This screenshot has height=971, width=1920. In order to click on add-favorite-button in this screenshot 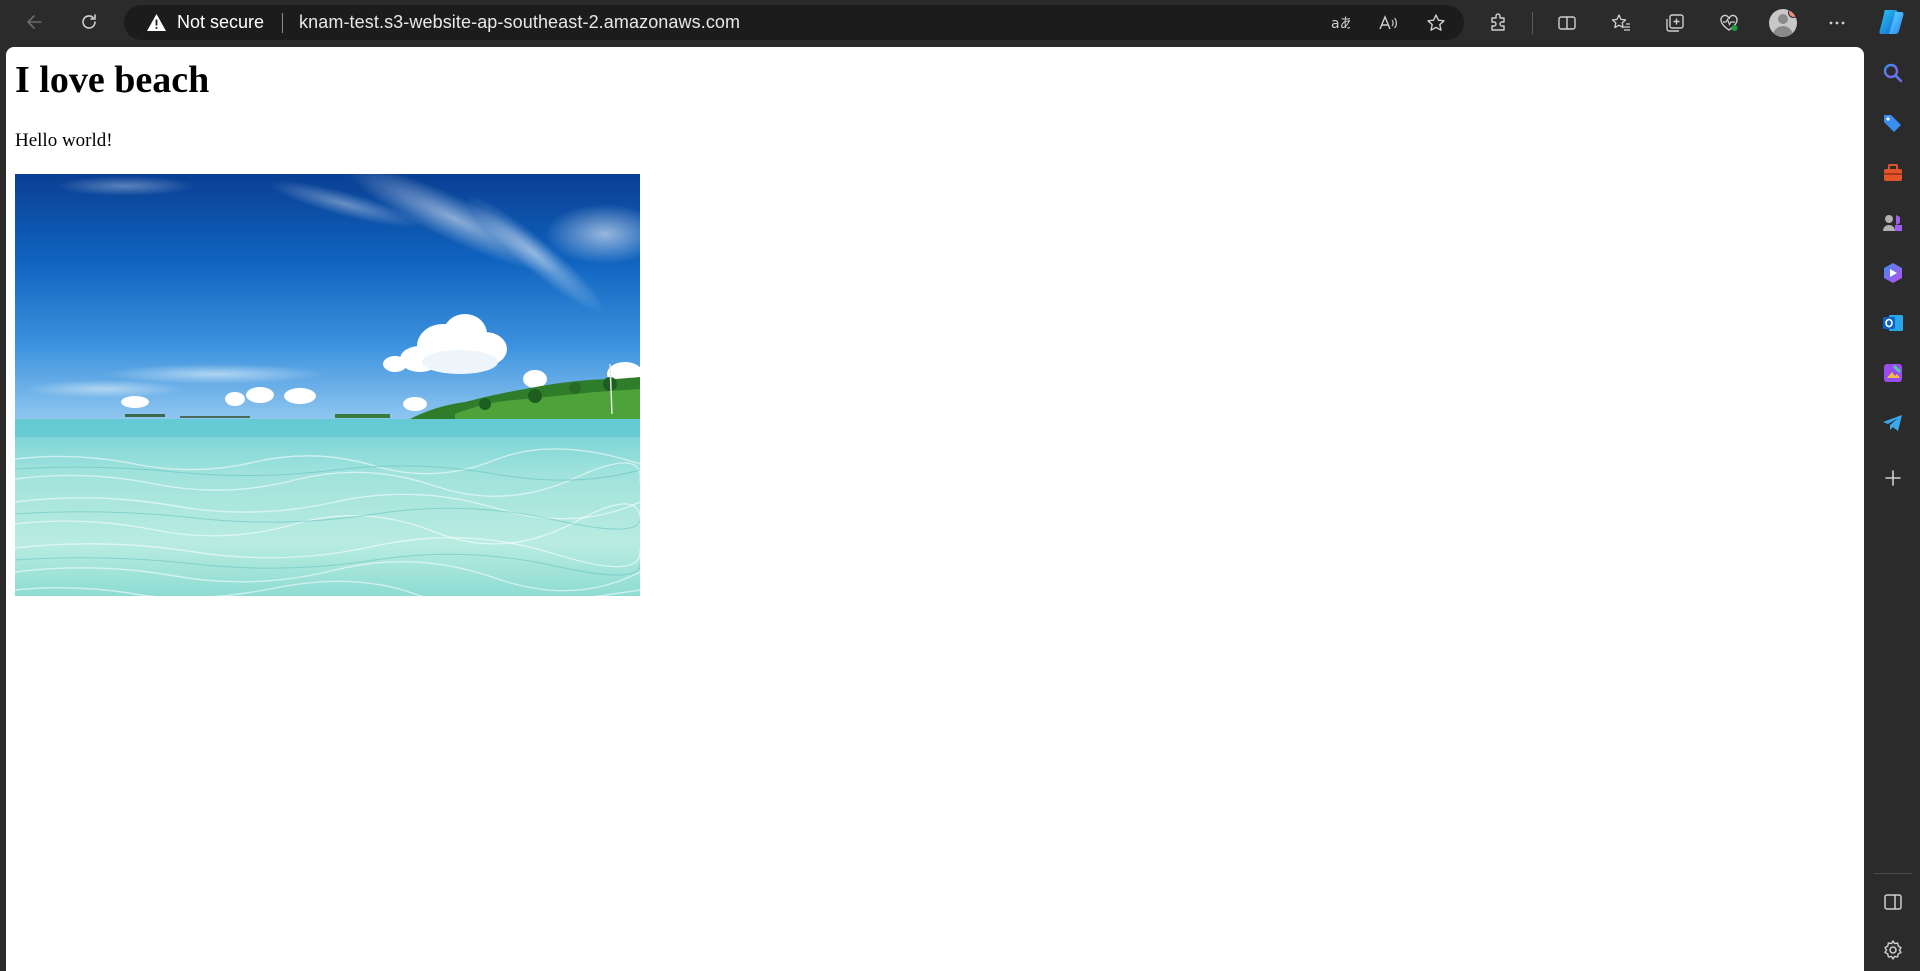, I will do `click(1436, 23)`.